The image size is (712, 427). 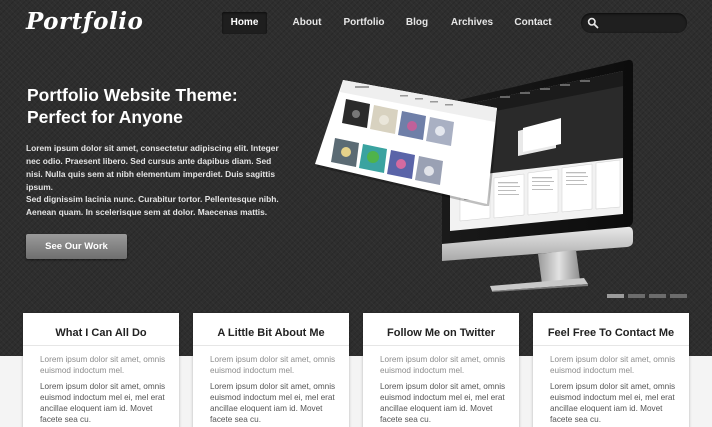 What do you see at coordinates (641, 23) in the screenshot?
I see `search-input` at bounding box center [641, 23].